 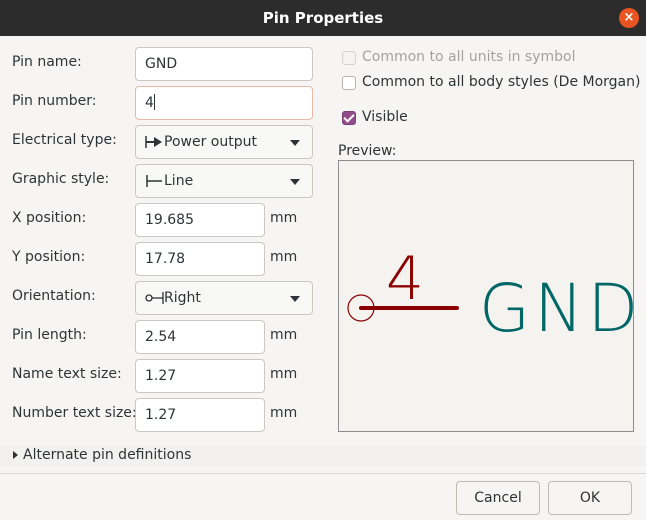 I want to click on common-body-styles-label: Common to all body styles (De Morgan), so click(x=501, y=82).